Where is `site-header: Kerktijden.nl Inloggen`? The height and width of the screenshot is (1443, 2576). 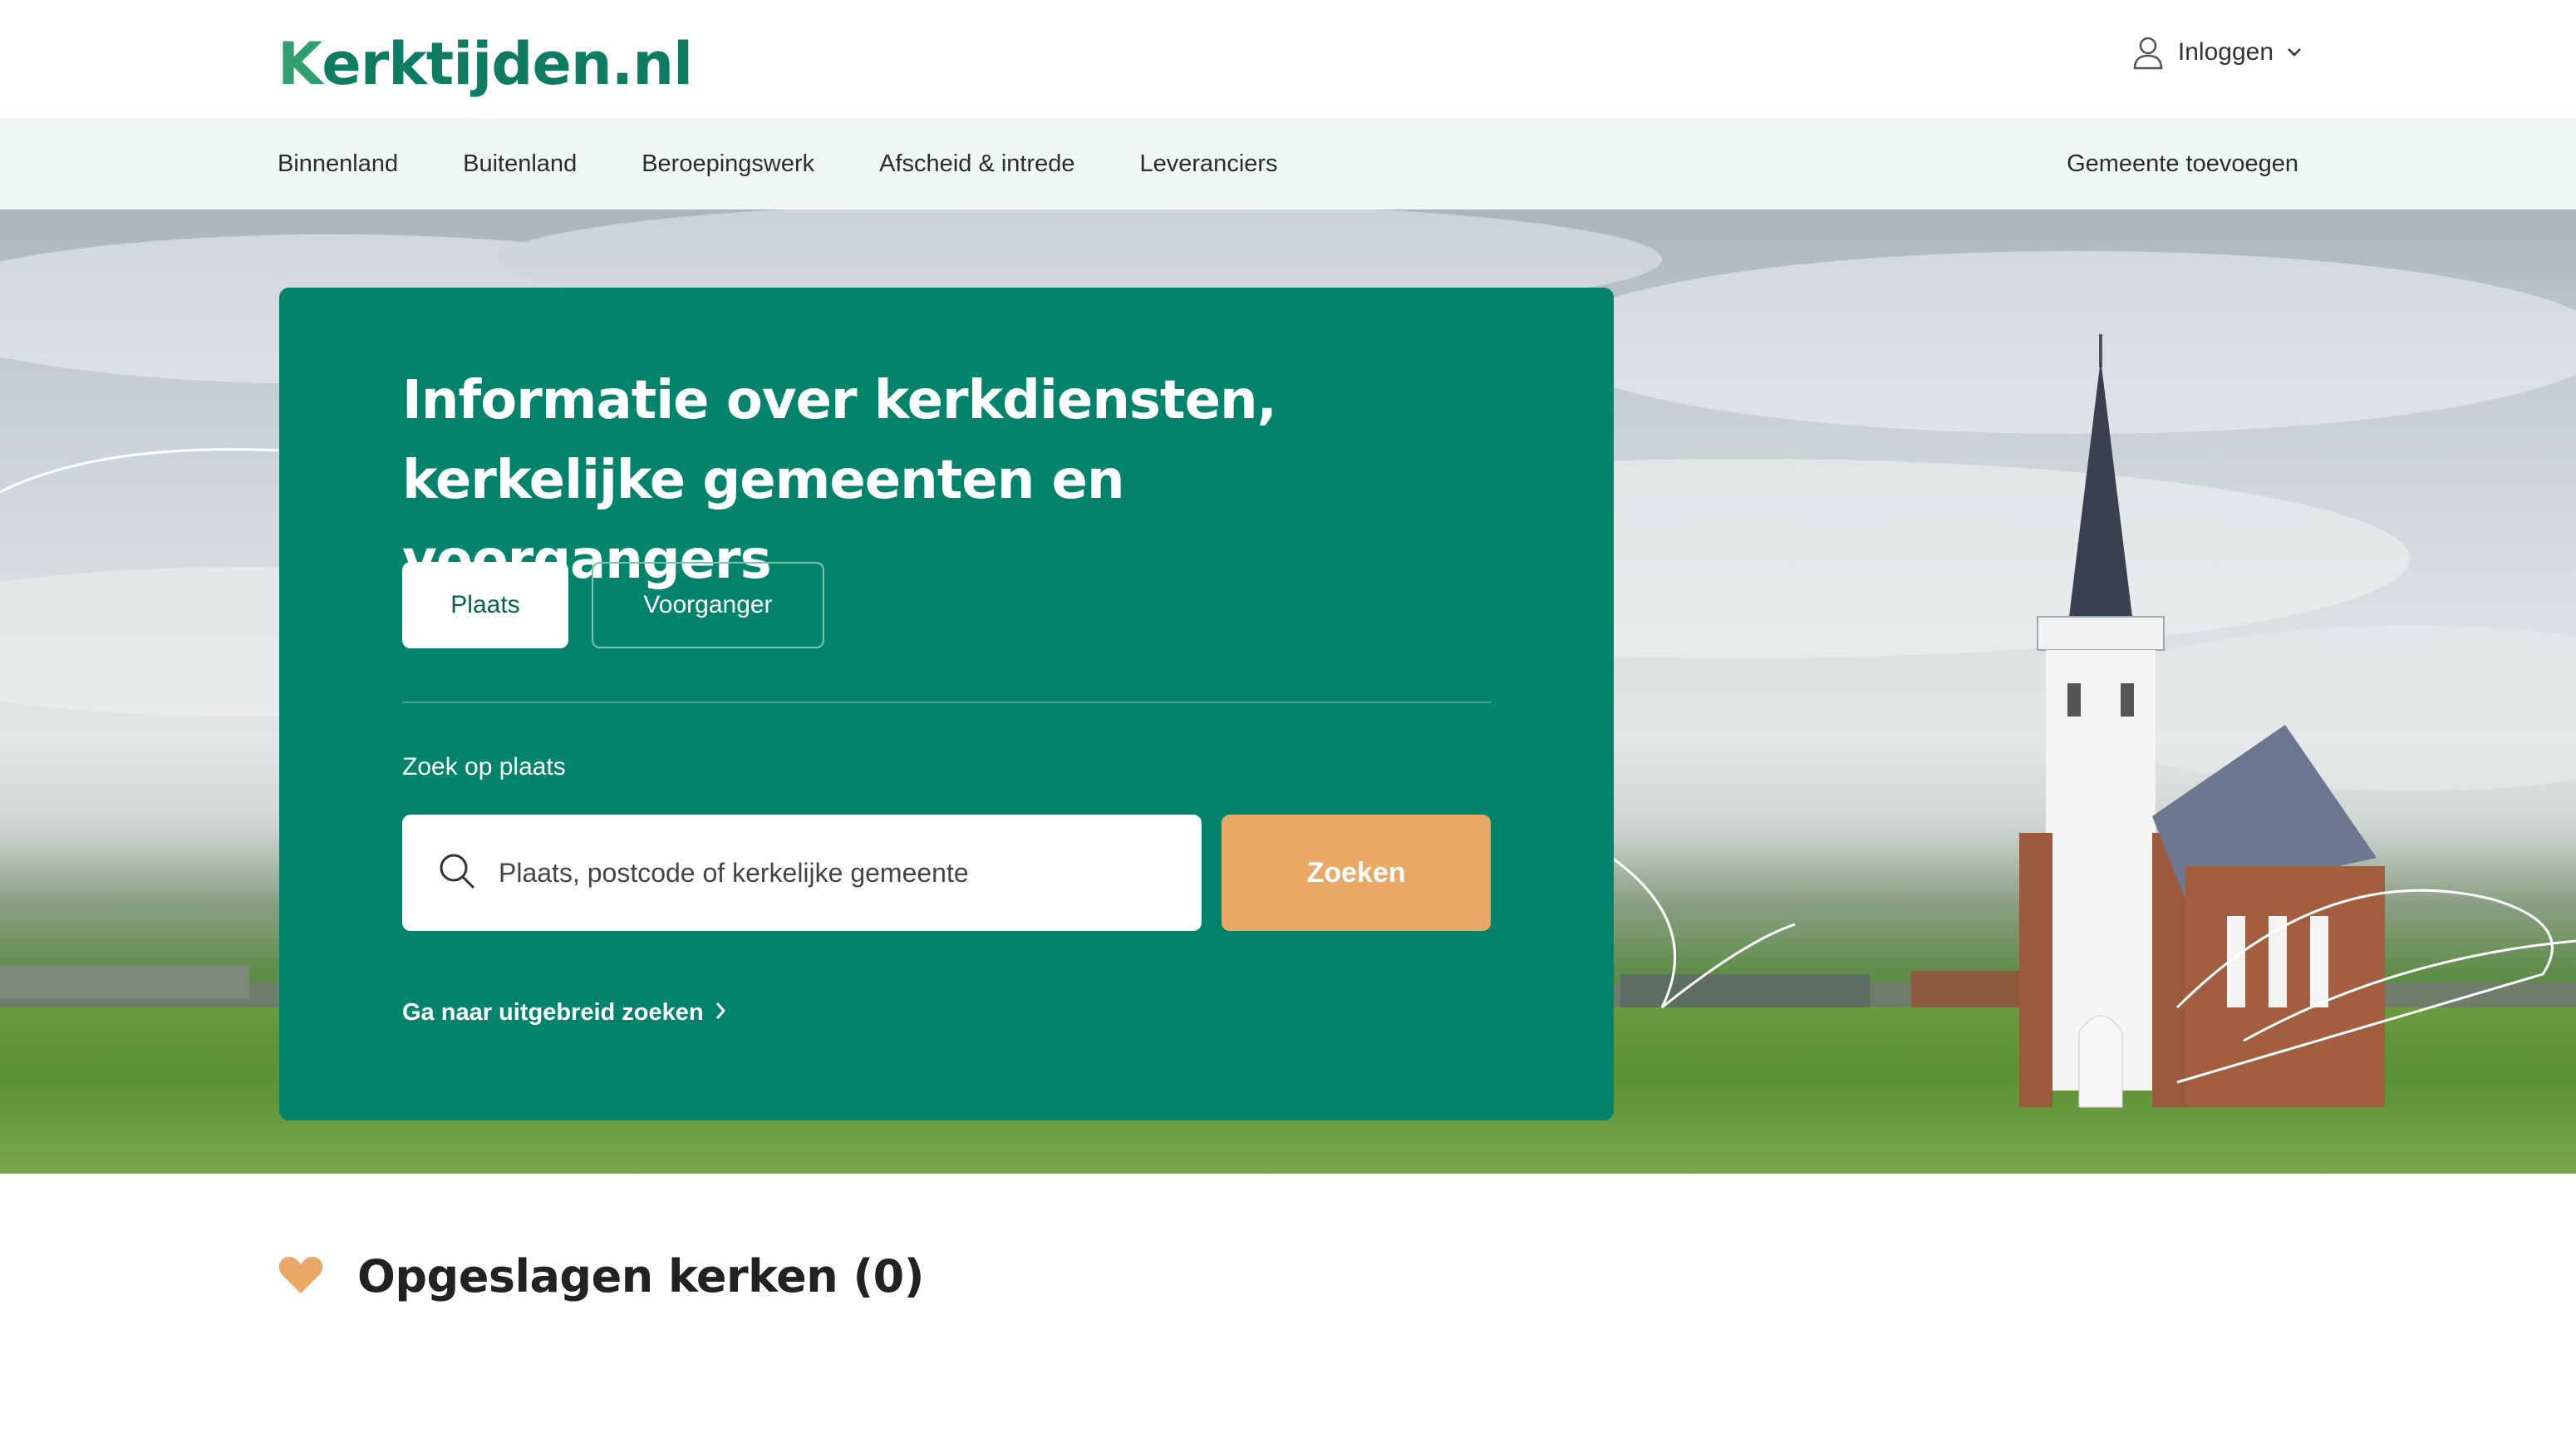 site-header: Kerktijden.nl Inloggen is located at coordinates (1288, 59).